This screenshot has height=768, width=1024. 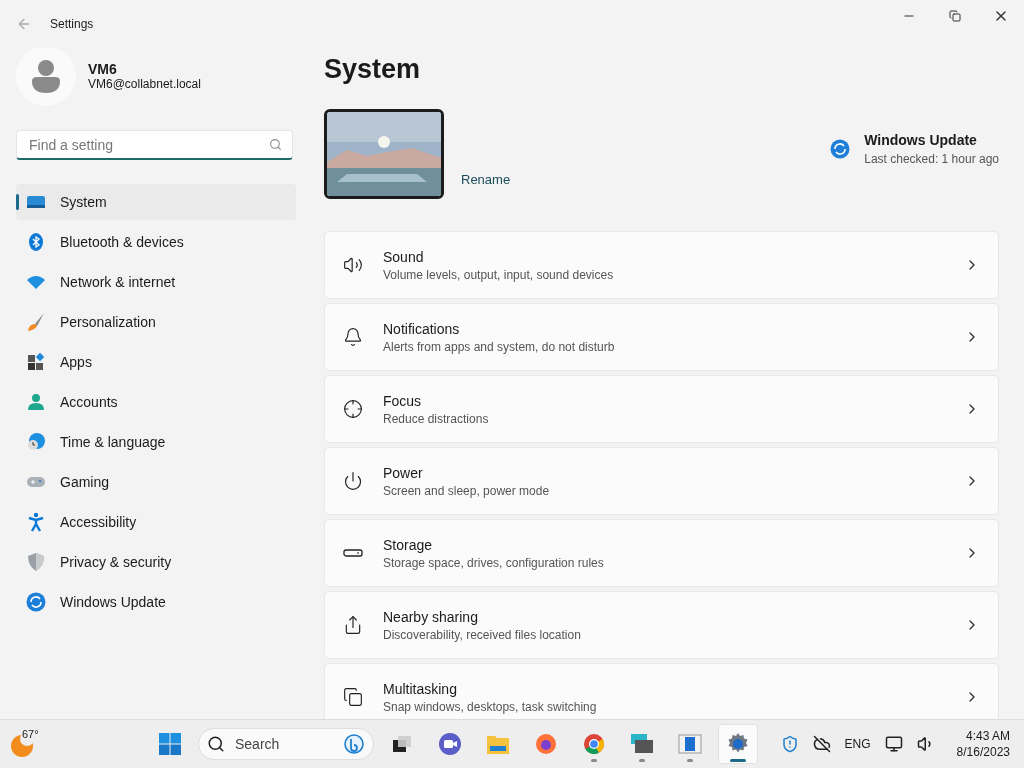 I want to click on card-description: Storage space, drives, configuration rules, so click(x=494, y=562).